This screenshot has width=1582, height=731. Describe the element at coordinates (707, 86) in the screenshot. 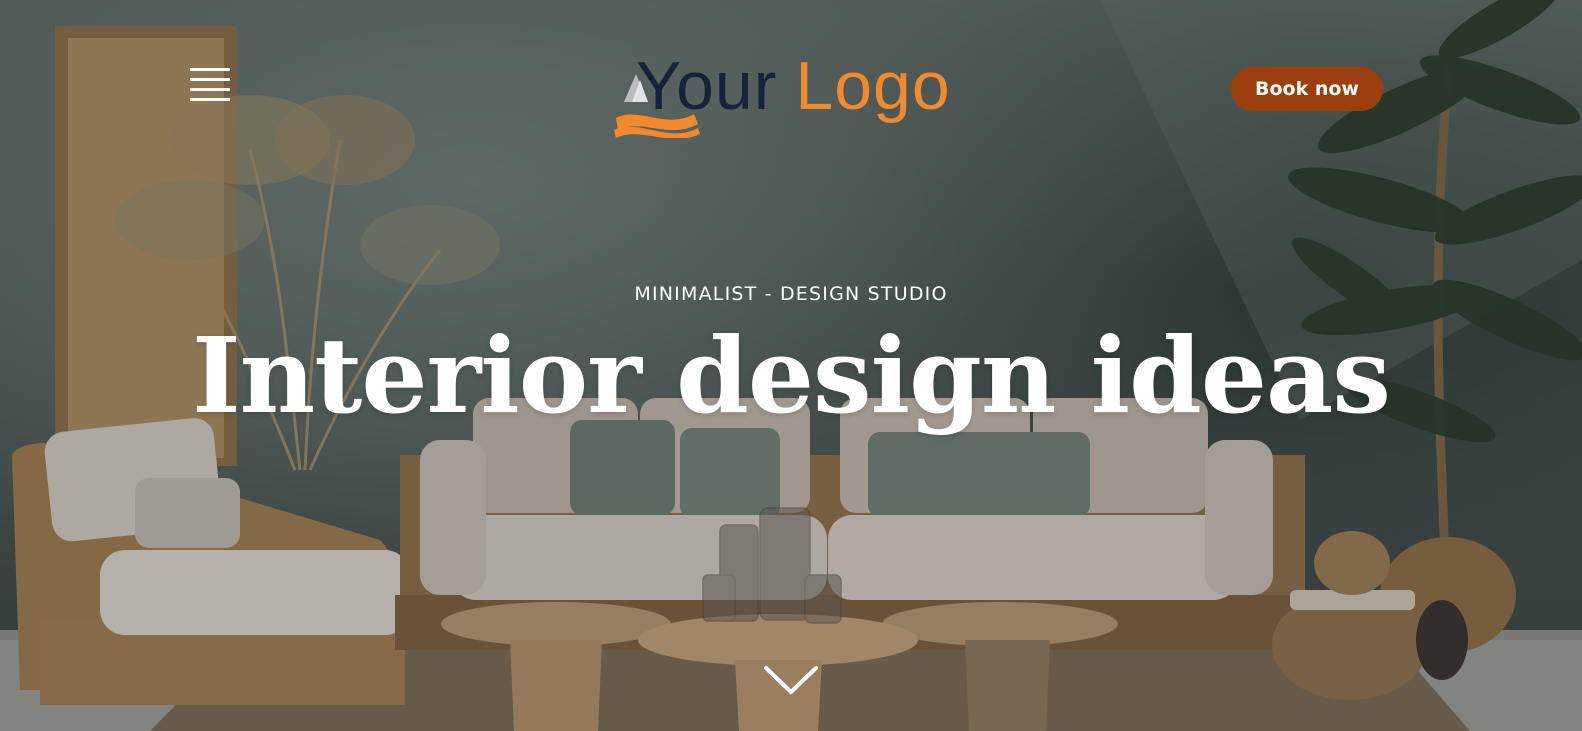

I see `logo-text-dark: Your` at that location.